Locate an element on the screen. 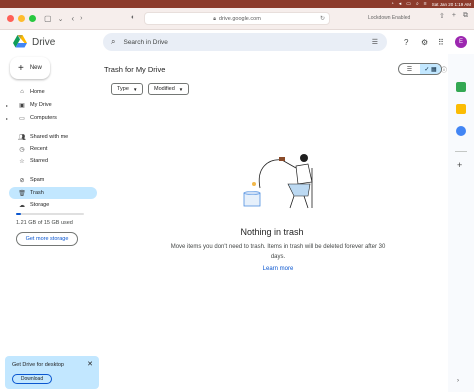 This screenshot has height=392, width=474. privacy-shield-icon: ◐ is located at coordinates (133, 17).